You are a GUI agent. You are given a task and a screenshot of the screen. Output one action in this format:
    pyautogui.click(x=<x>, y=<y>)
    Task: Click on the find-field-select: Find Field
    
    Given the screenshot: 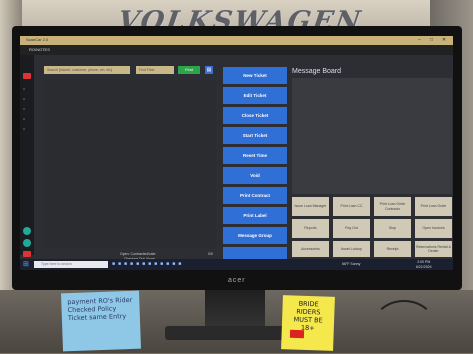 What is the action you would take?
    pyautogui.click(x=155, y=70)
    